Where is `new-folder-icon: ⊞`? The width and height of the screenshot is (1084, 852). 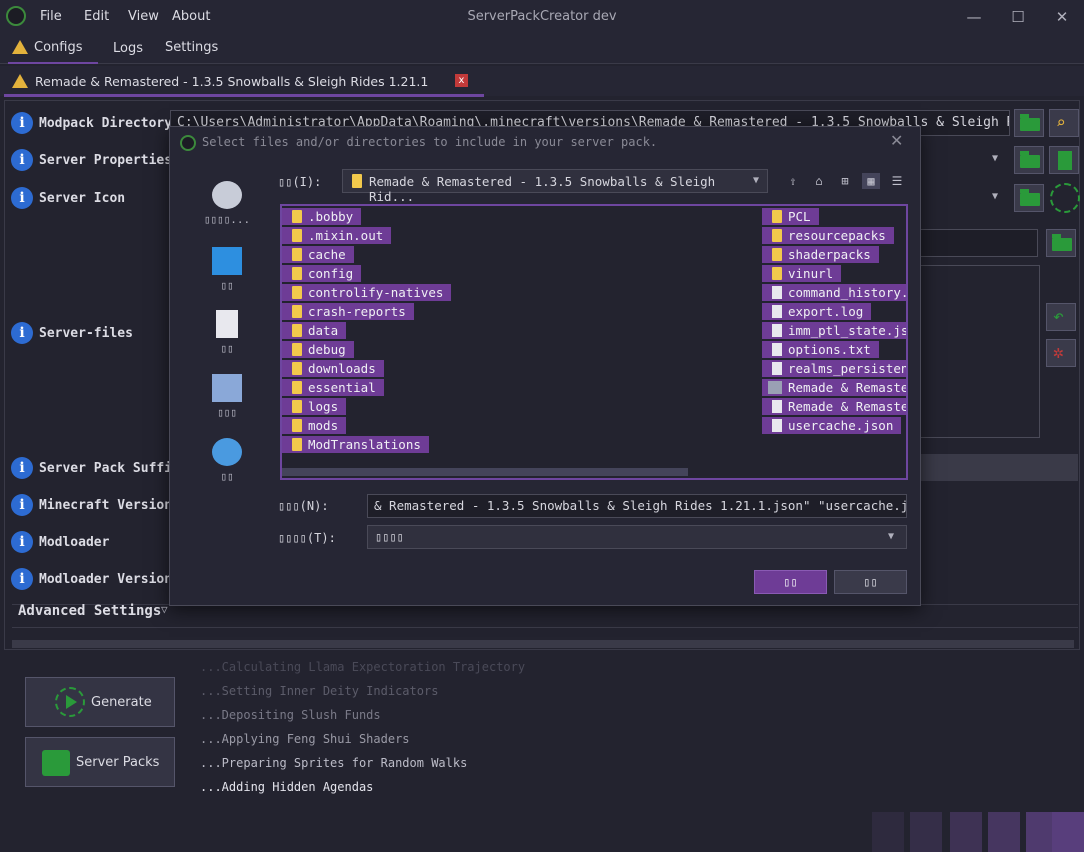 new-folder-icon: ⊞ is located at coordinates (845, 181).